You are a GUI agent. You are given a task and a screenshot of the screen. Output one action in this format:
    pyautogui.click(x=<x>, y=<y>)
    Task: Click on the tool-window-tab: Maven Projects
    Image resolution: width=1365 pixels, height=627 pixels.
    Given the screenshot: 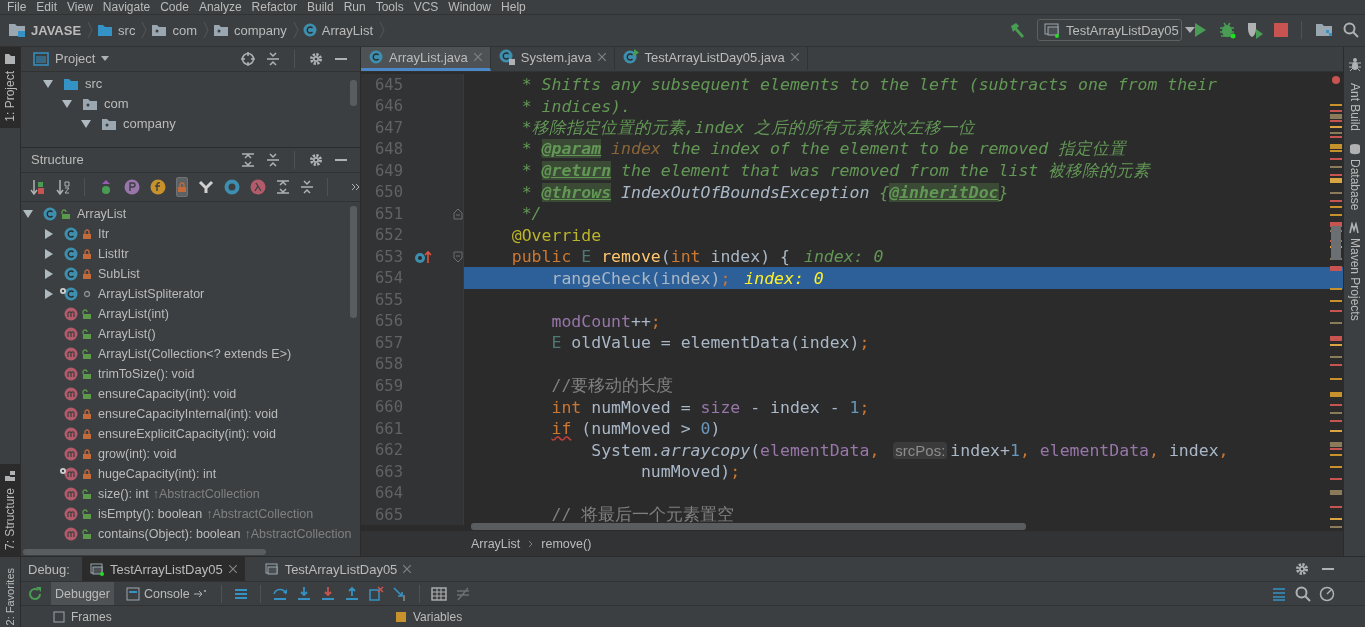 What is the action you would take?
    pyautogui.click(x=1354, y=271)
    